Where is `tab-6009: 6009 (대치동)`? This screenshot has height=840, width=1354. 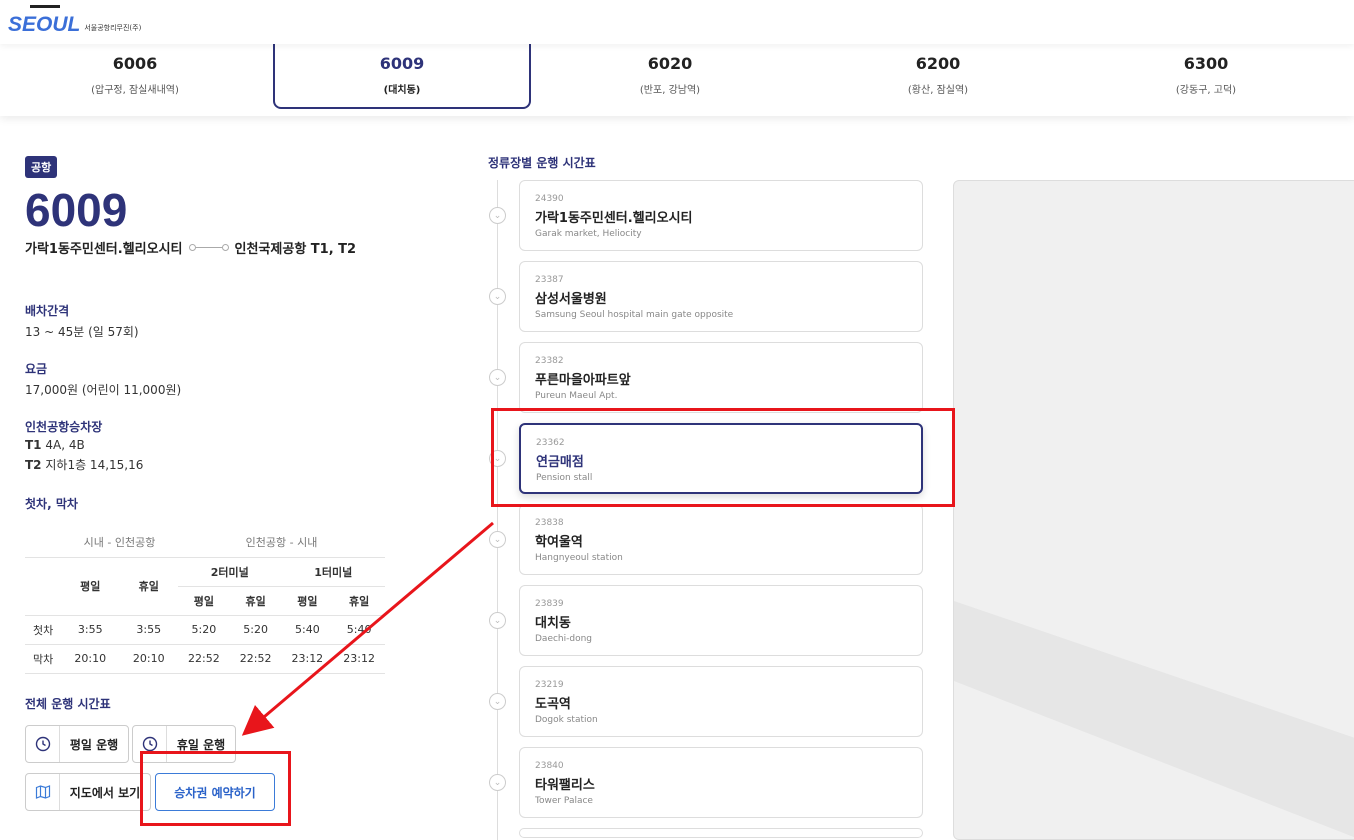
tab-6009: 6009 (대치동) is located at coordinates (402, 76).